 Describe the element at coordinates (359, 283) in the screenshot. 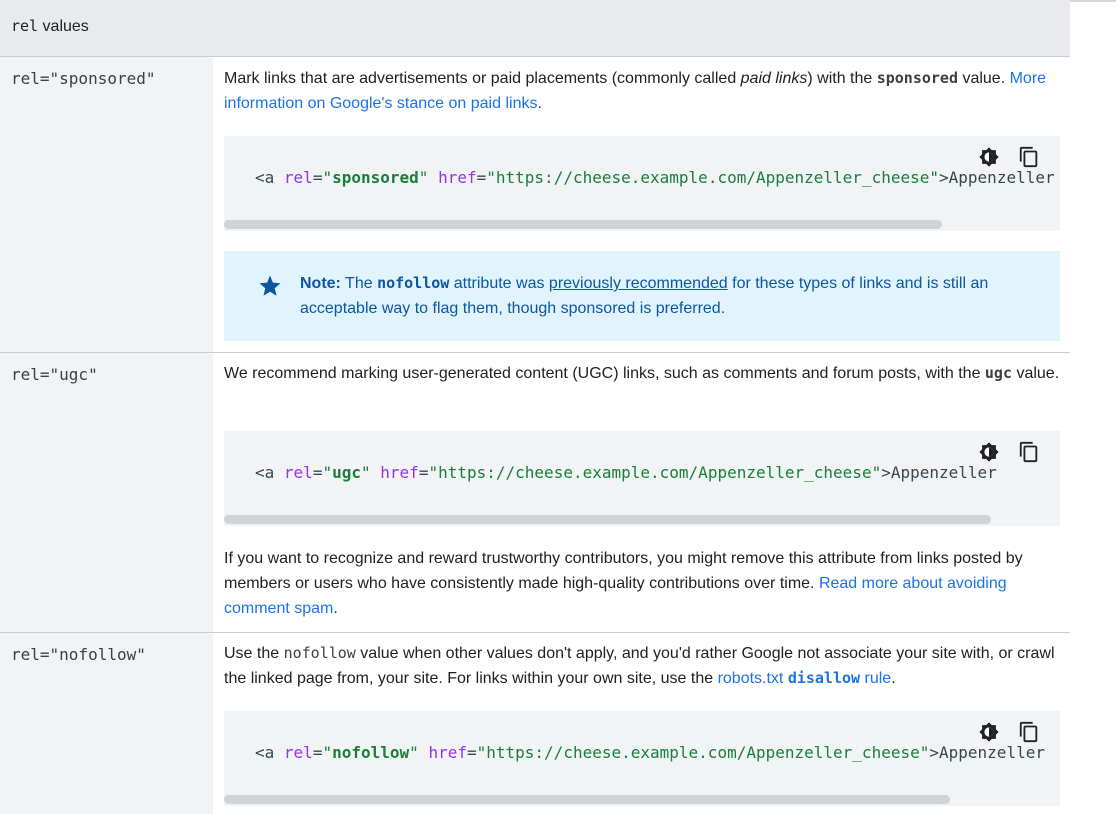

I see `note-fragment: The` at that location.